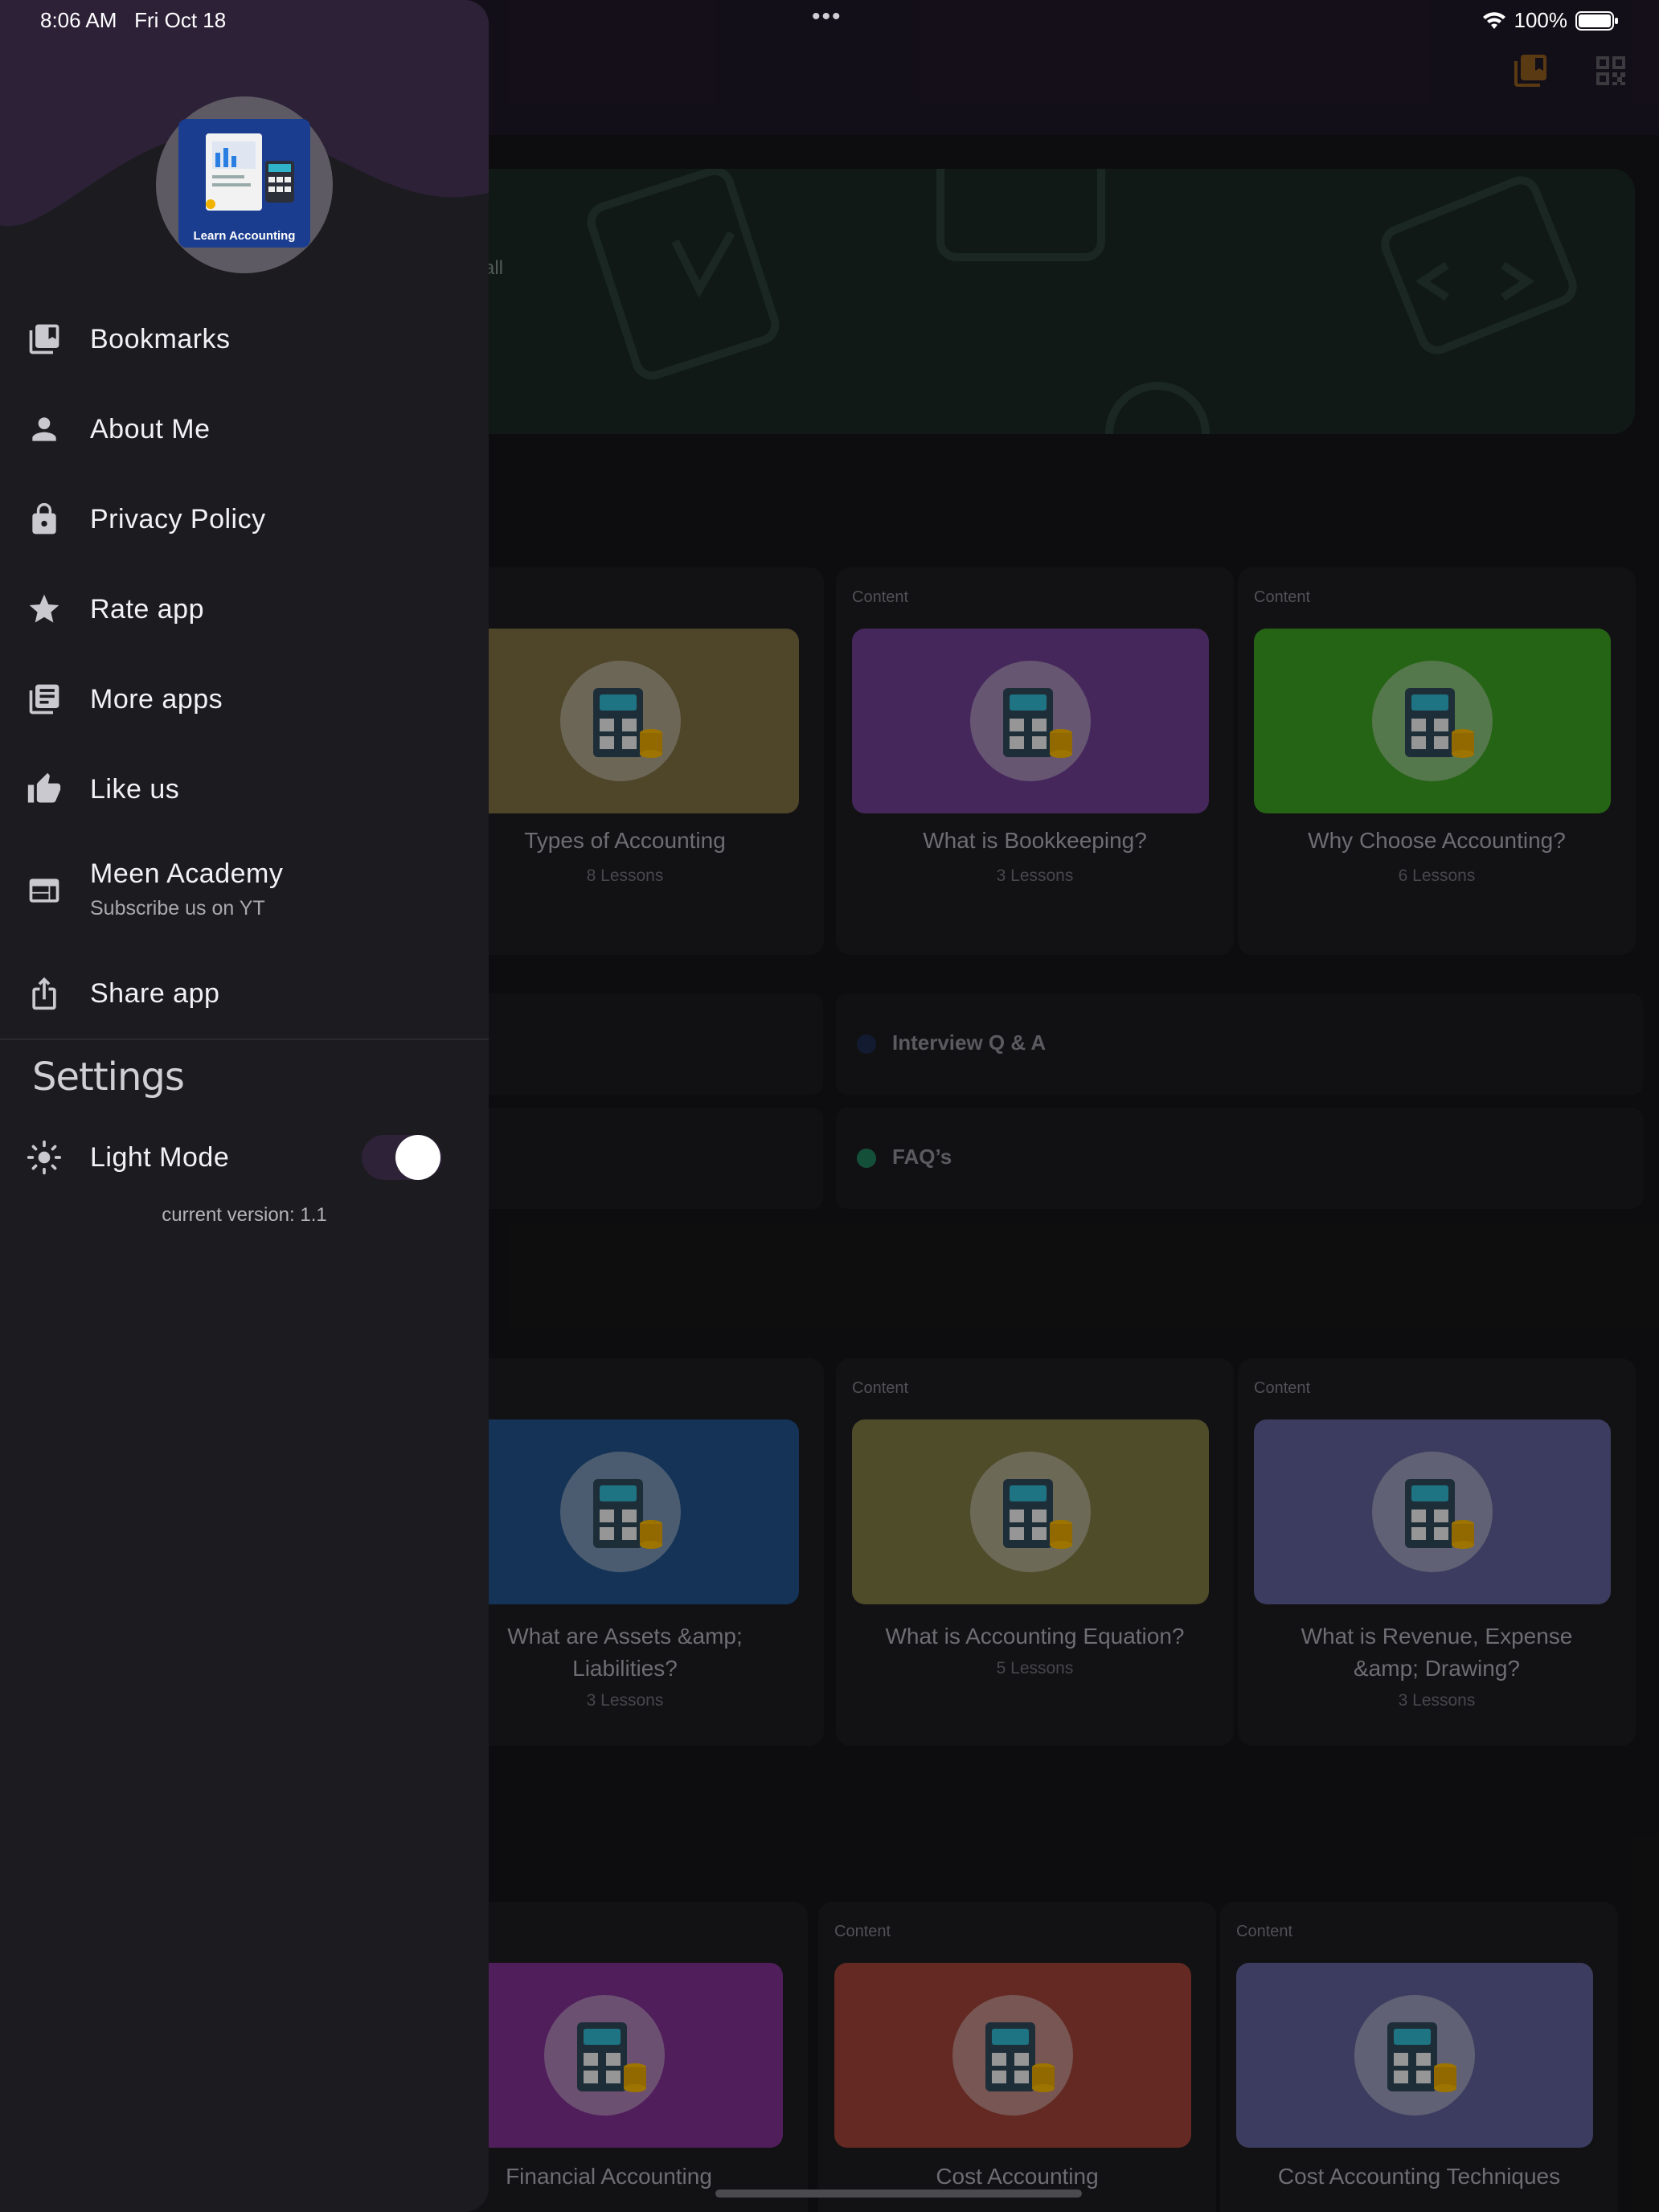 This screenshot has width=1659, height=2212. What do you see at coordinates (44, 890) in the screenshot?
I see `web-icon` at bounding box center [44, 890].